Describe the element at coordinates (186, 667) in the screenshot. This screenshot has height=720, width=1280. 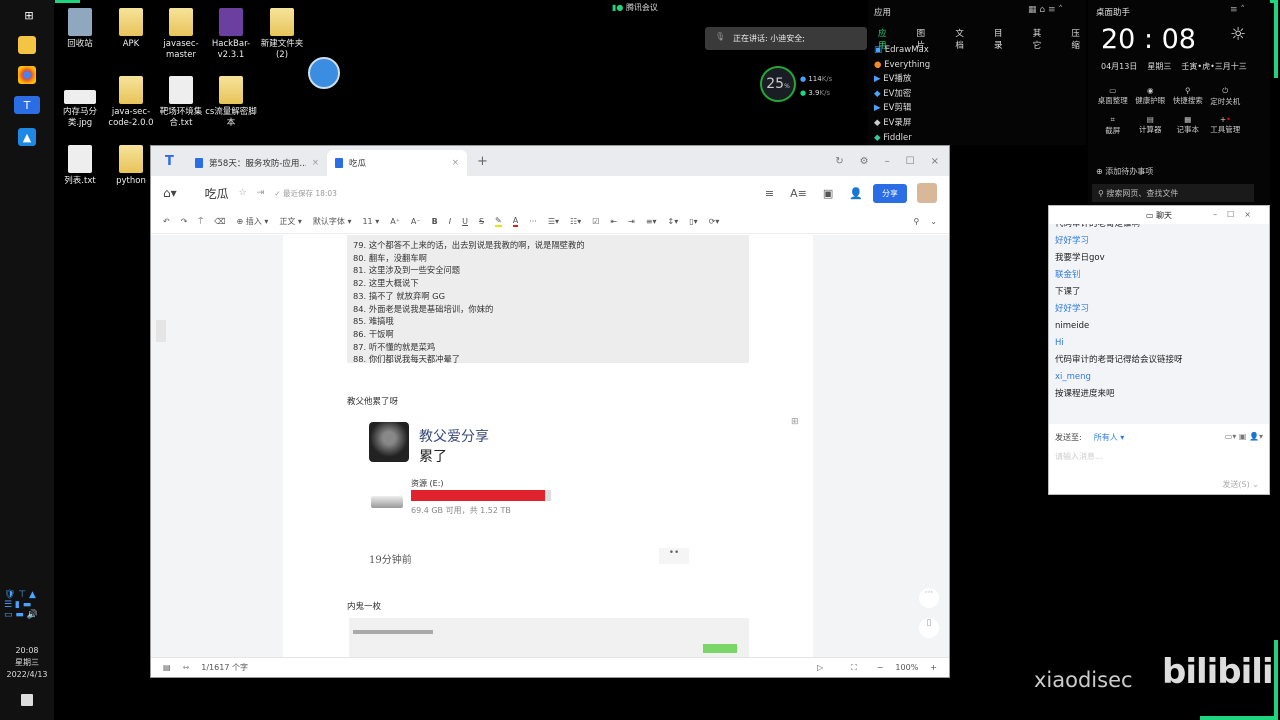
I see `page-width-icon: ⇿` at that location.